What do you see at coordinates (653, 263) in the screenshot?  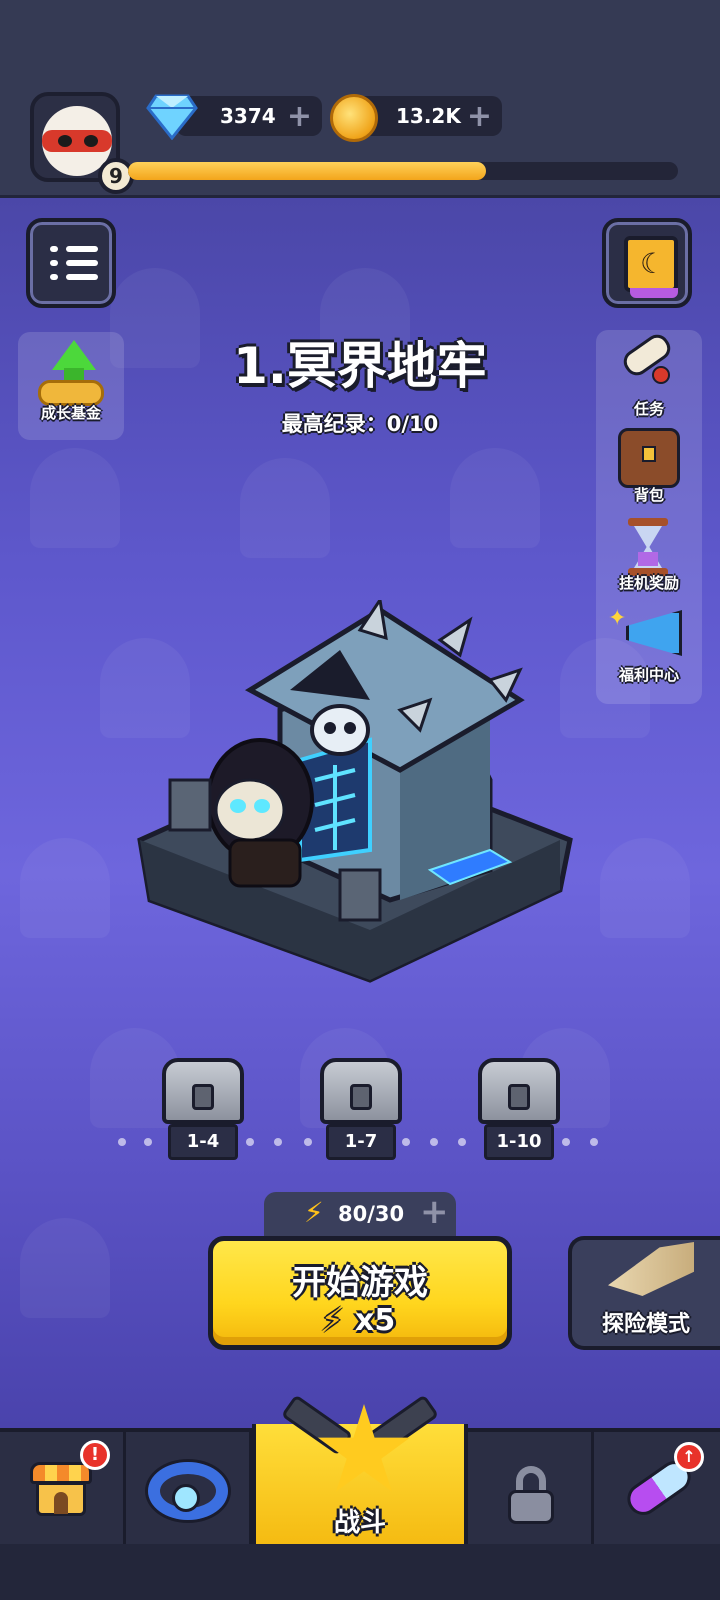 I see `moon-icon: ☾` at bounding box center [653, 263].